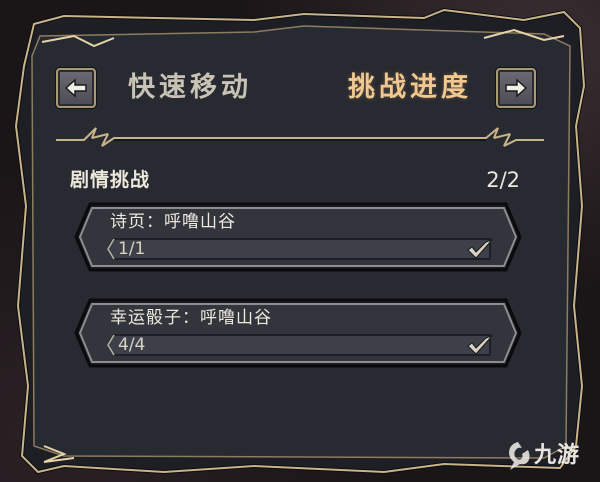 The height and width of the screenshot is (482, 600). I want to click on arrow-left-icon, so click(75, 88).